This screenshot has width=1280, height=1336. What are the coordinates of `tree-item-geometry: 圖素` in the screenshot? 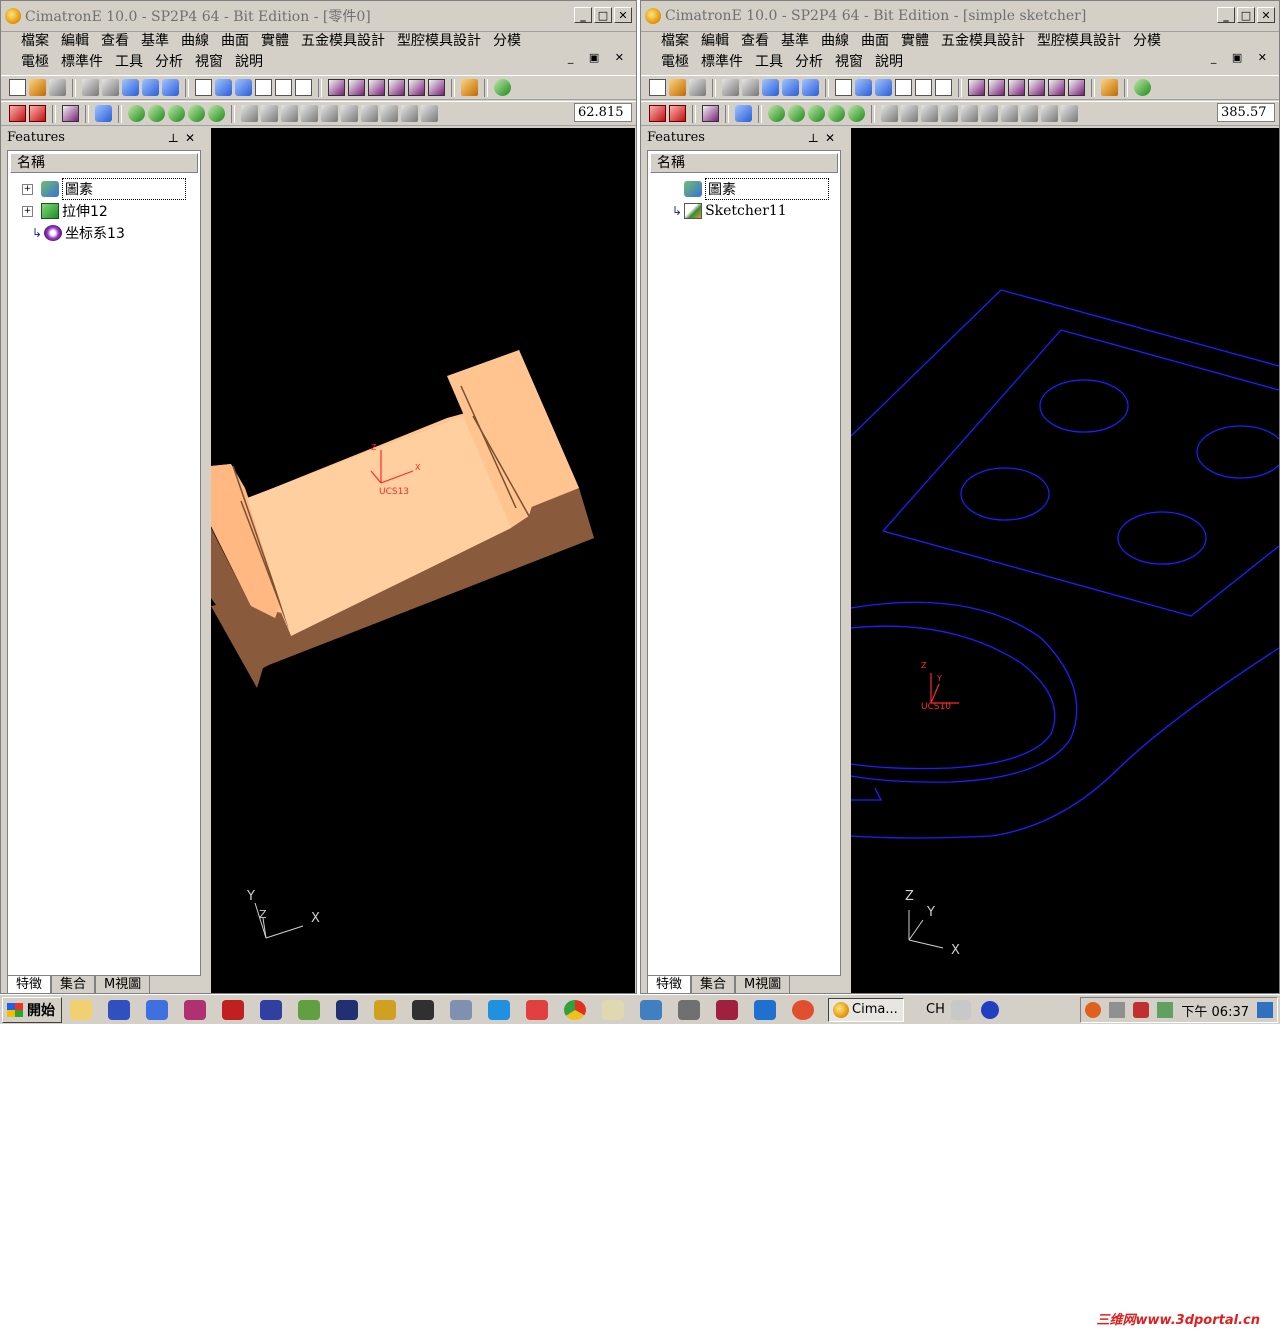 It's located at (756, 189).